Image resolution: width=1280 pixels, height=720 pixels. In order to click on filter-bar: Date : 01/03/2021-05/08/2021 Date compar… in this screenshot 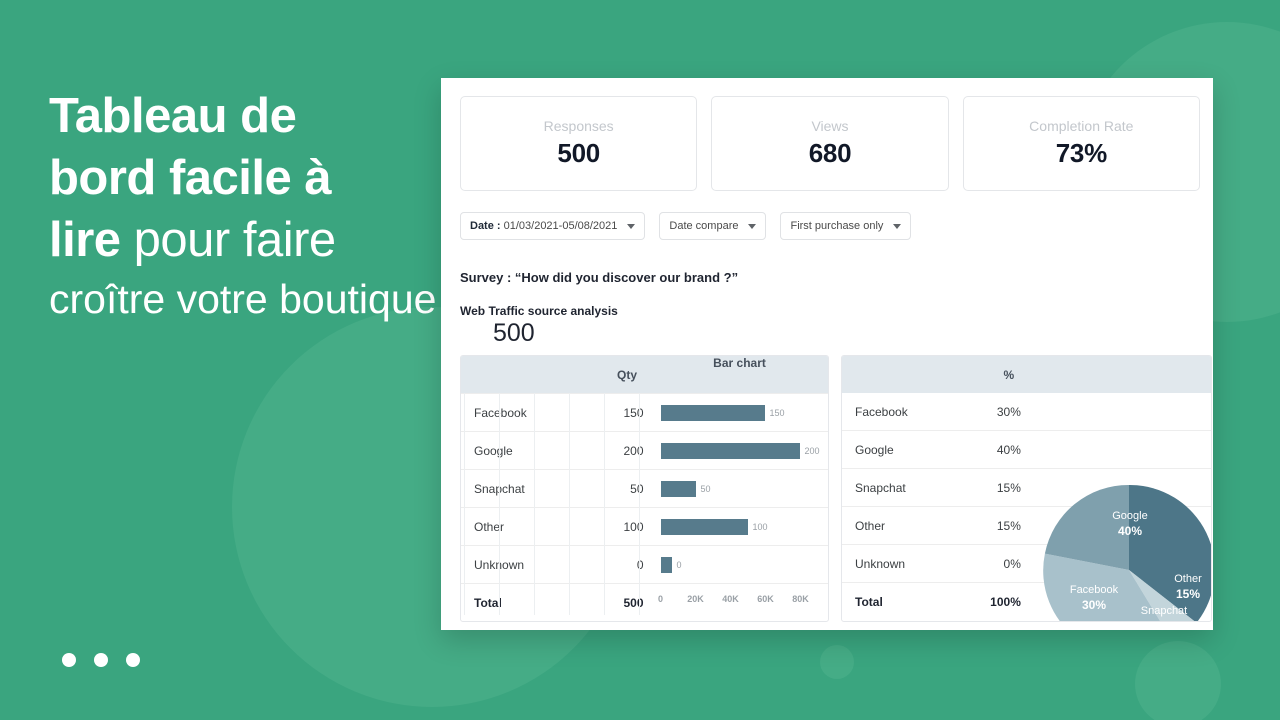, I will do `click(686, 226)`.